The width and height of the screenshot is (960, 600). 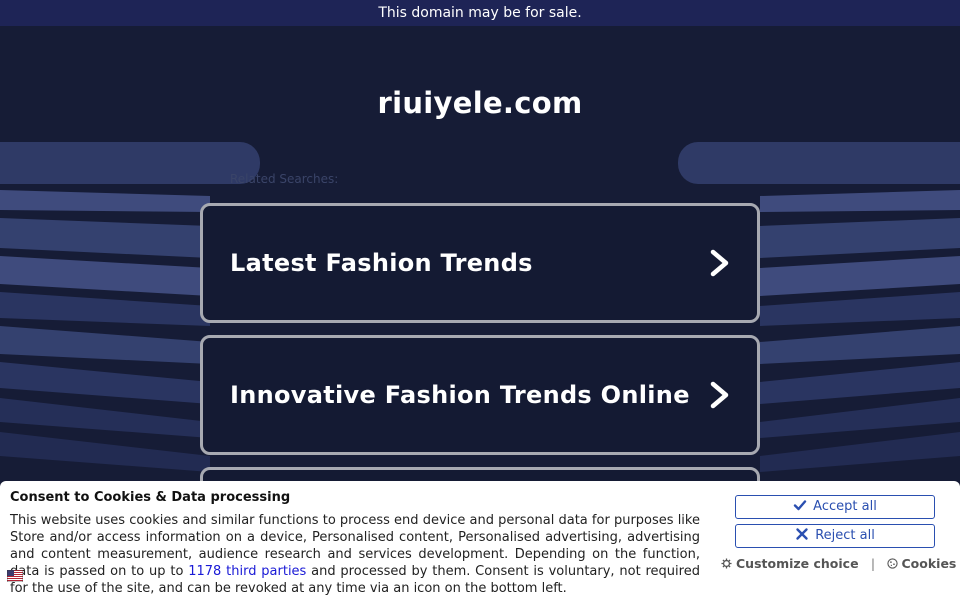 What do you see at coordinates (150, 497) in the screenshot?
I see `consent-title: Consent to Cookies & Data processing` at bounding box center [150, 497].